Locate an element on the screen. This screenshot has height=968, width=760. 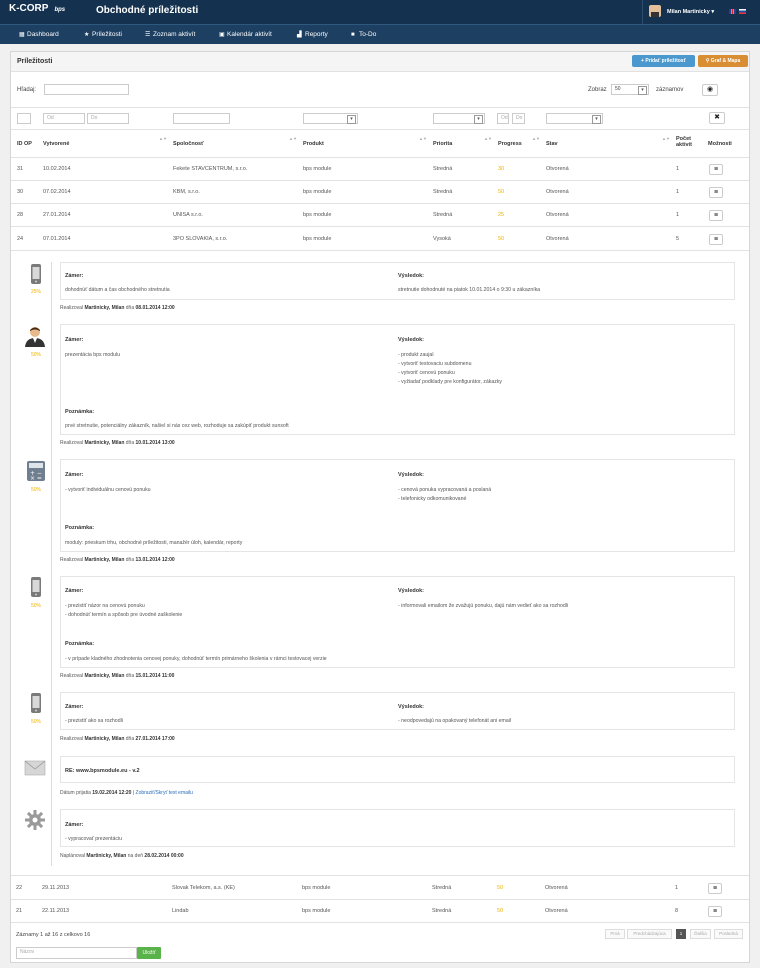
email-card: RE: www.bpsmodule.eu - v.2 is located at coordinates (397, 769).